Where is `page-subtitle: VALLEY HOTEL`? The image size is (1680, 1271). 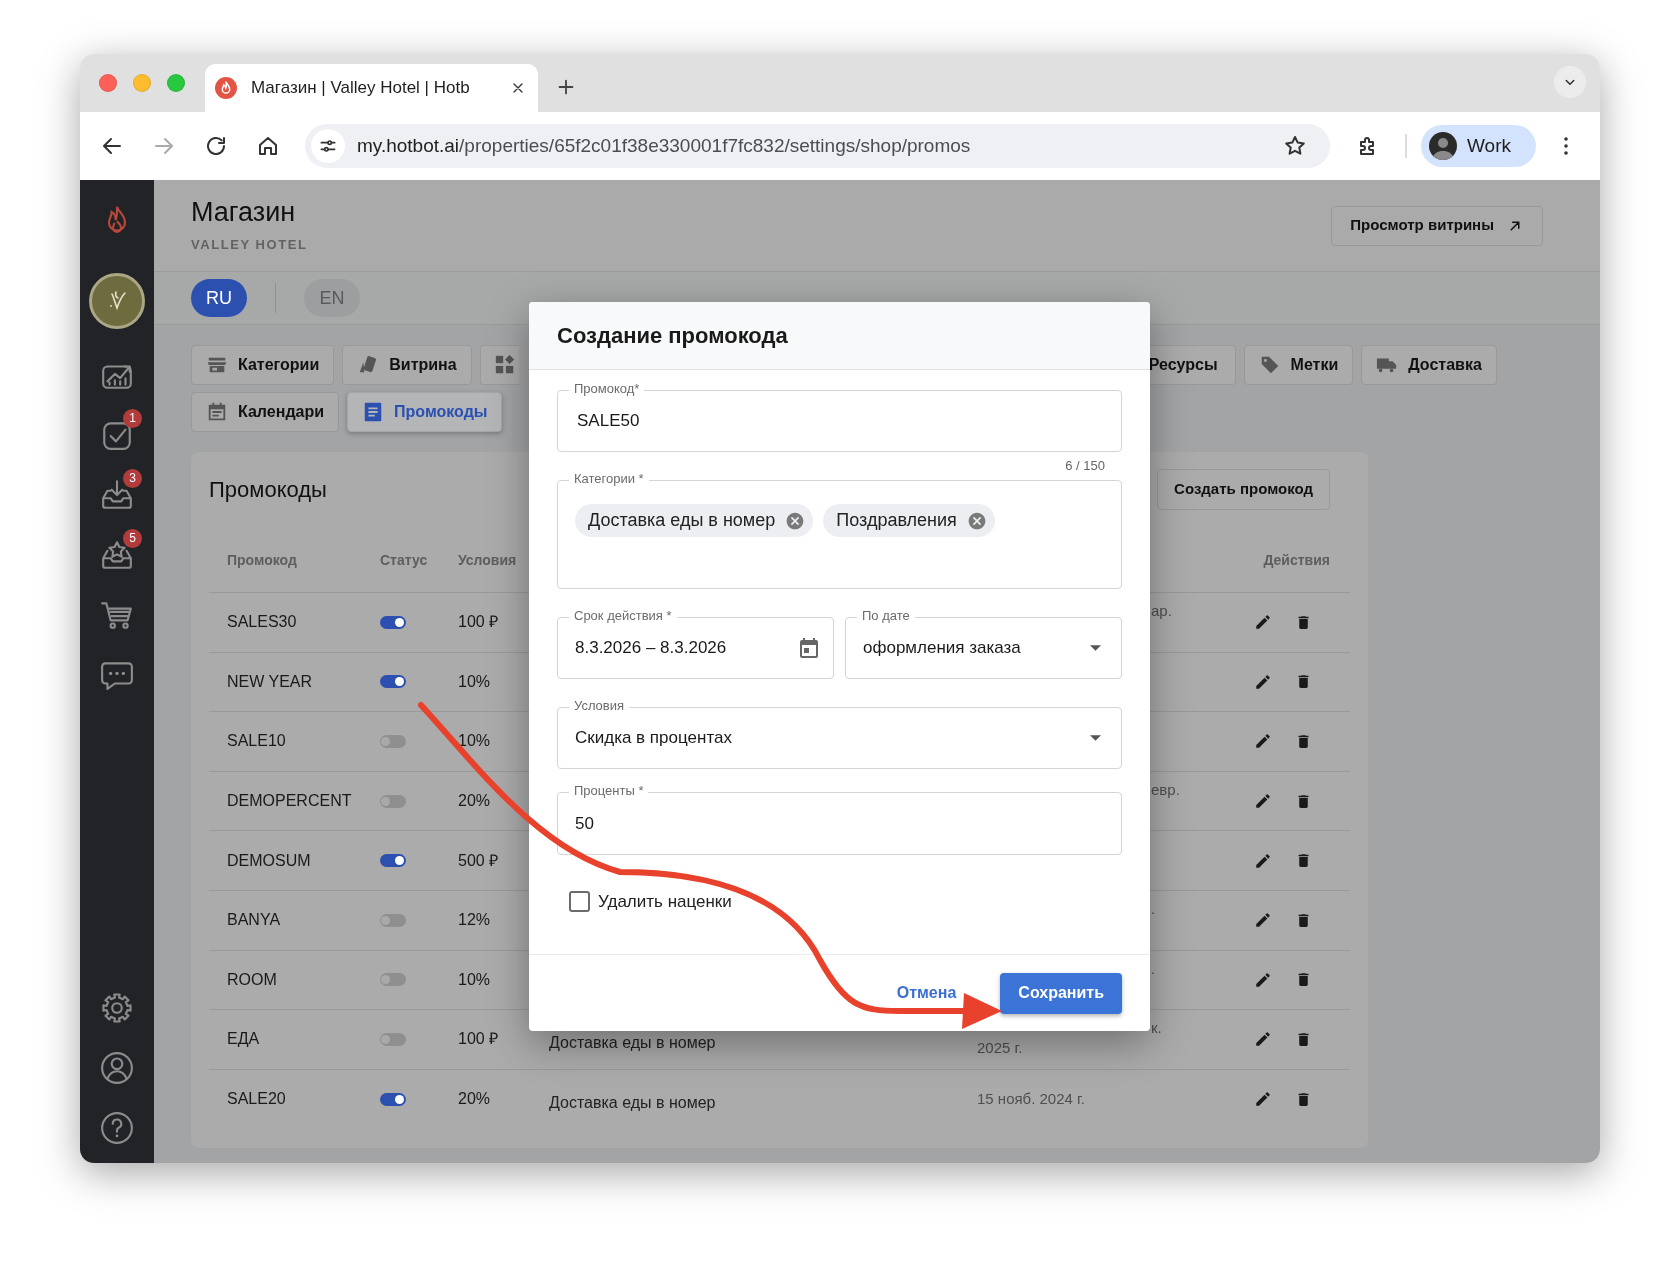
page-subtitle: VALLEY HOTEL is located at coordinates (249, 244).